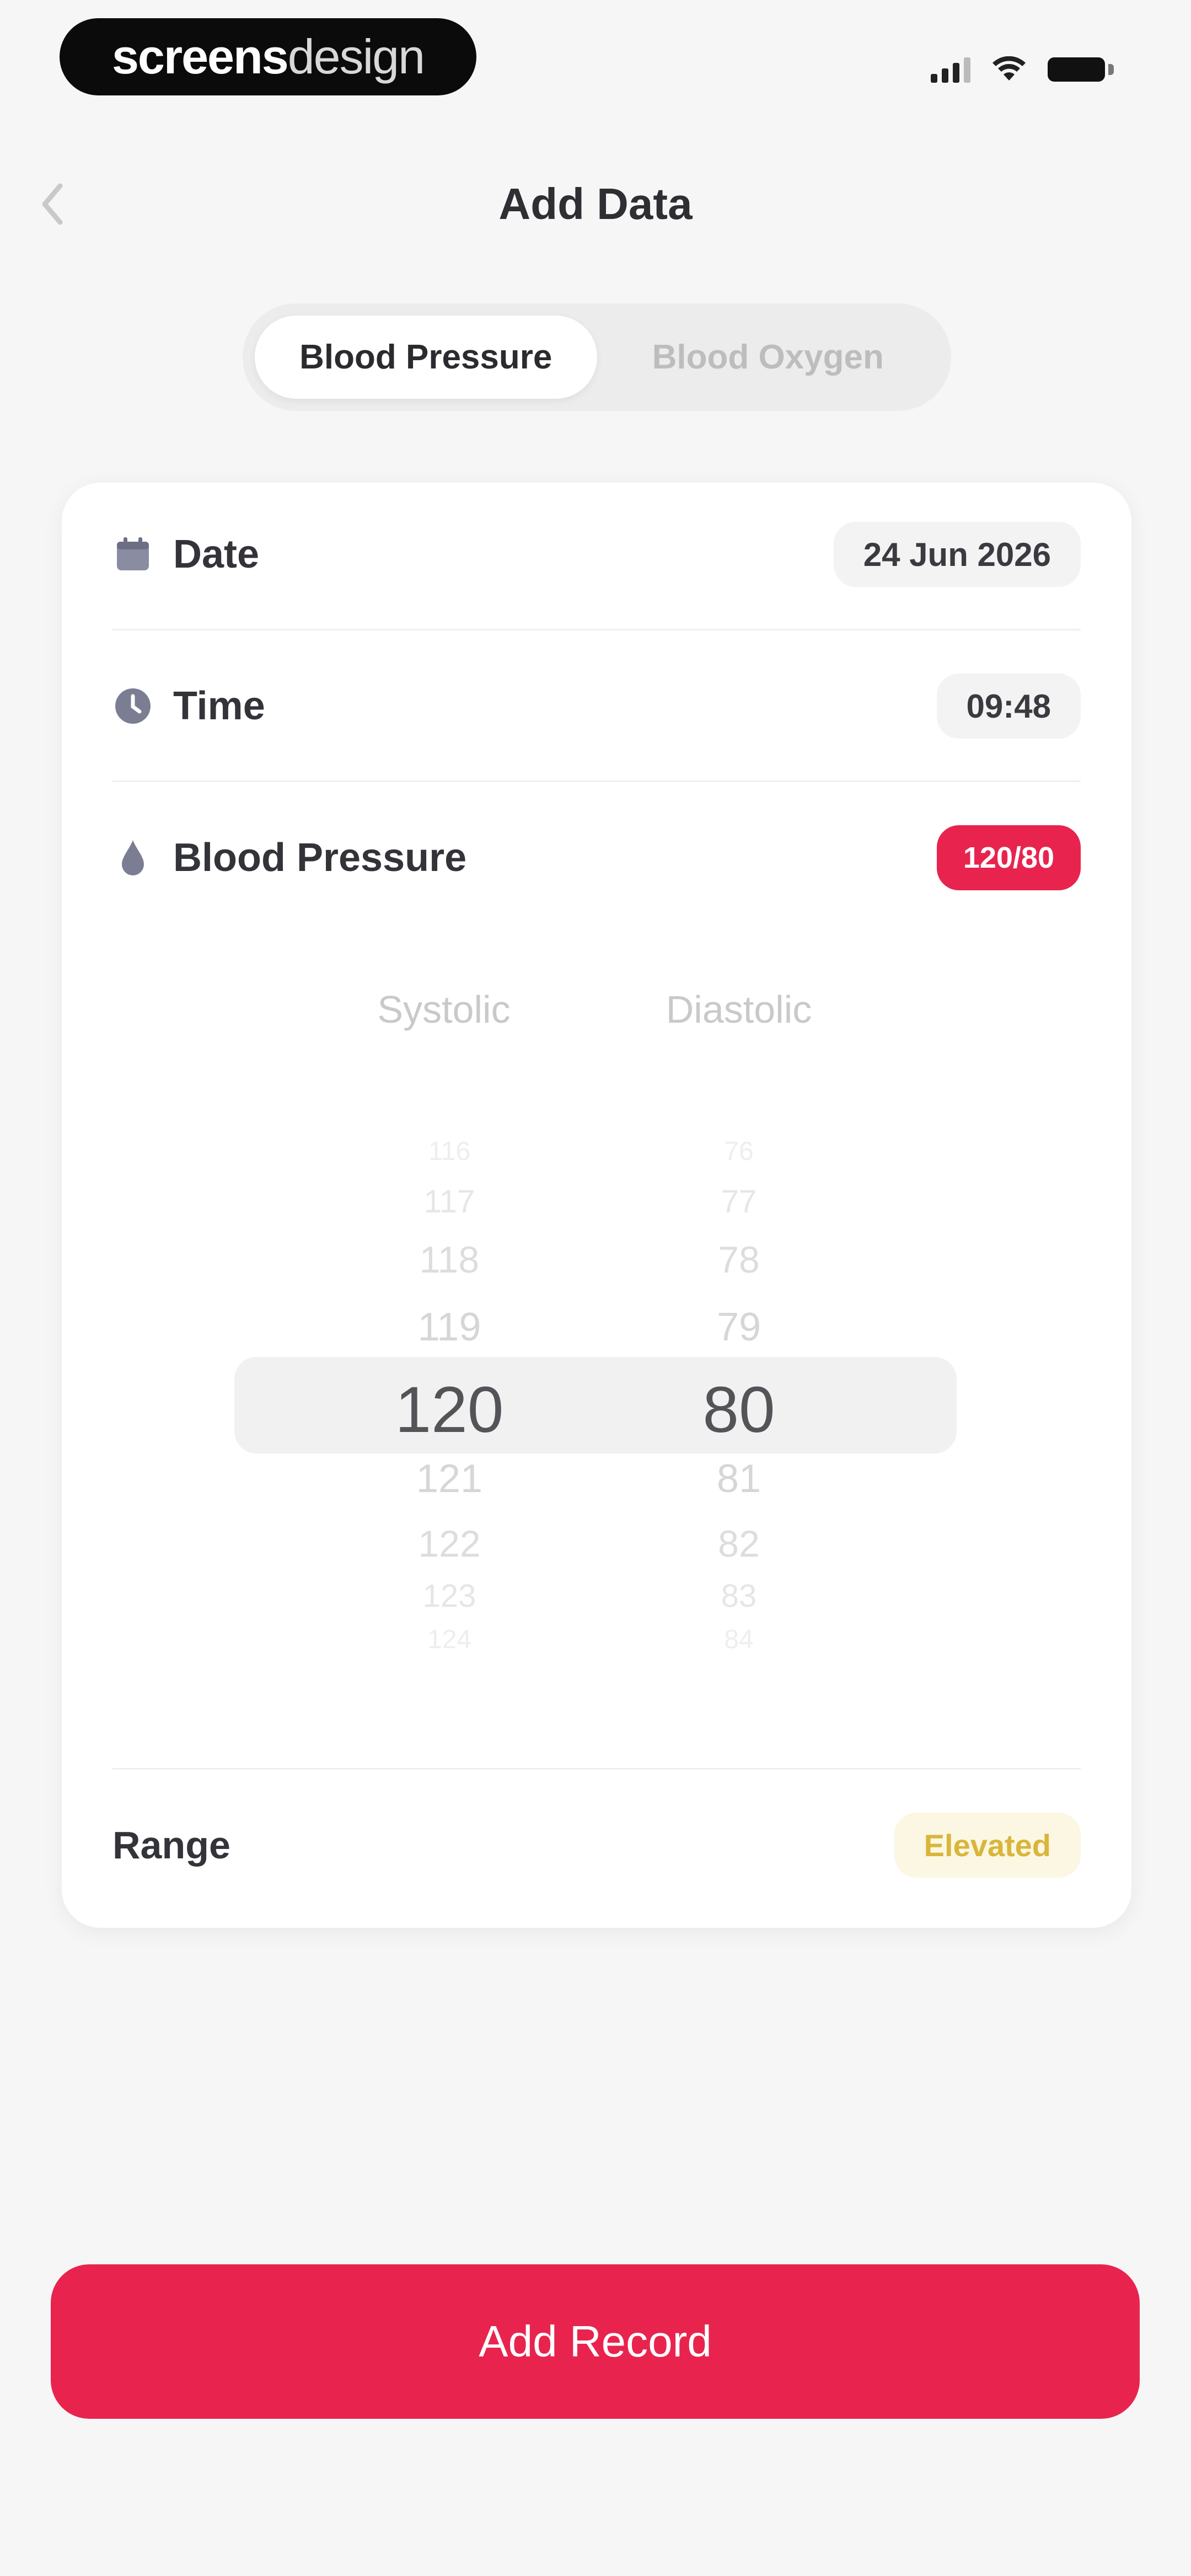 The image size is (1191, 2576). I want to click on page-title: Add Data, so click(595, 203).